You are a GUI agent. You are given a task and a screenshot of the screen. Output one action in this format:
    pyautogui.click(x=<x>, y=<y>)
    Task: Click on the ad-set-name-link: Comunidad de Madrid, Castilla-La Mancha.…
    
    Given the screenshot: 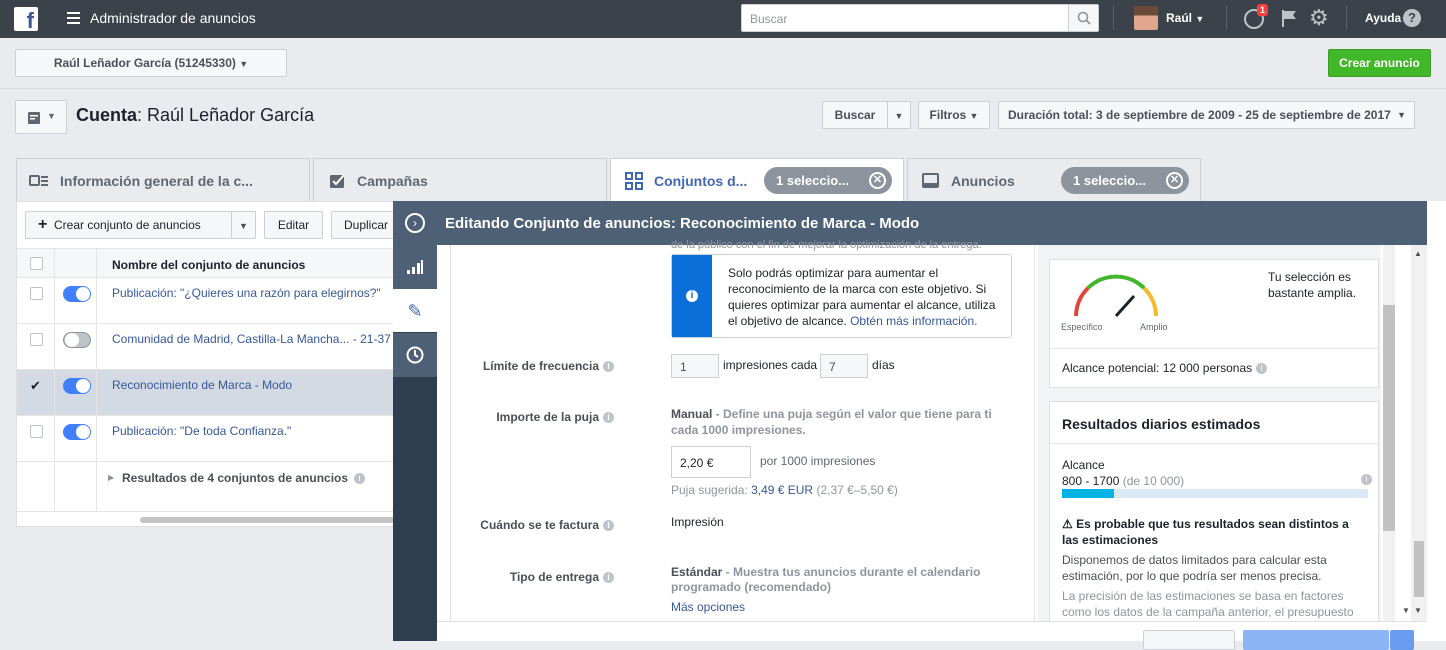 What is the action you would take?
    pyautogui.click(x=251, y=339)
    